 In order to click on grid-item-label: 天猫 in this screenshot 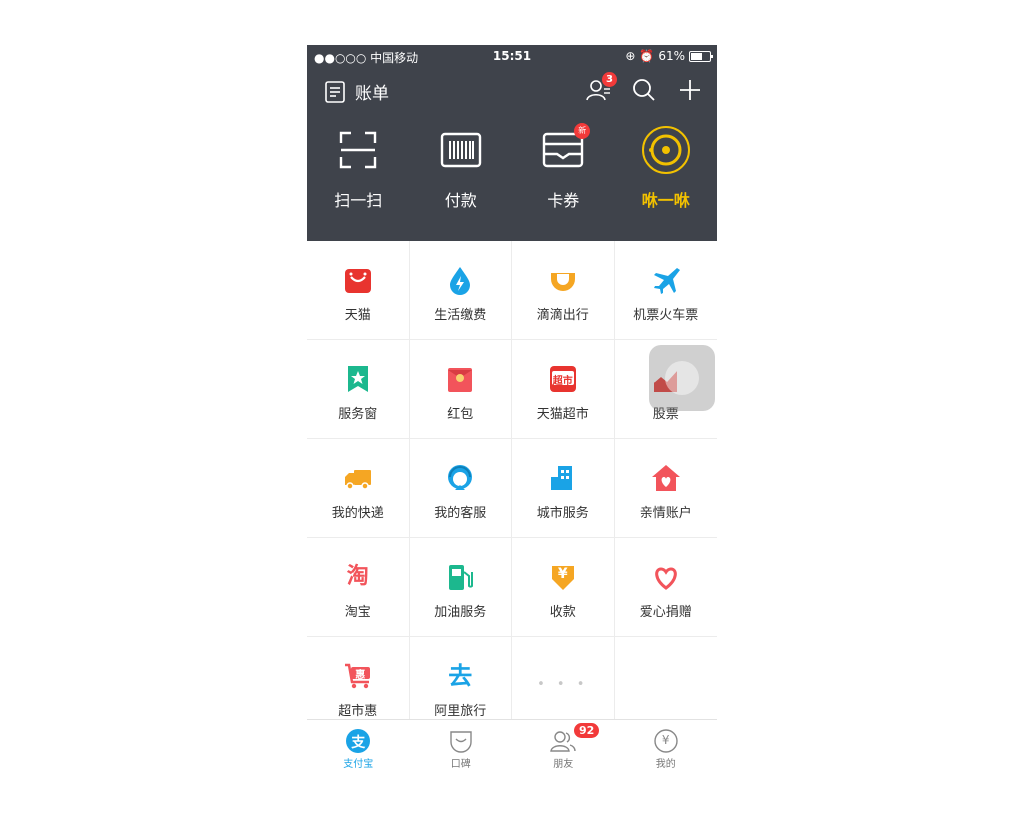, I will do `click(357, 315)`.